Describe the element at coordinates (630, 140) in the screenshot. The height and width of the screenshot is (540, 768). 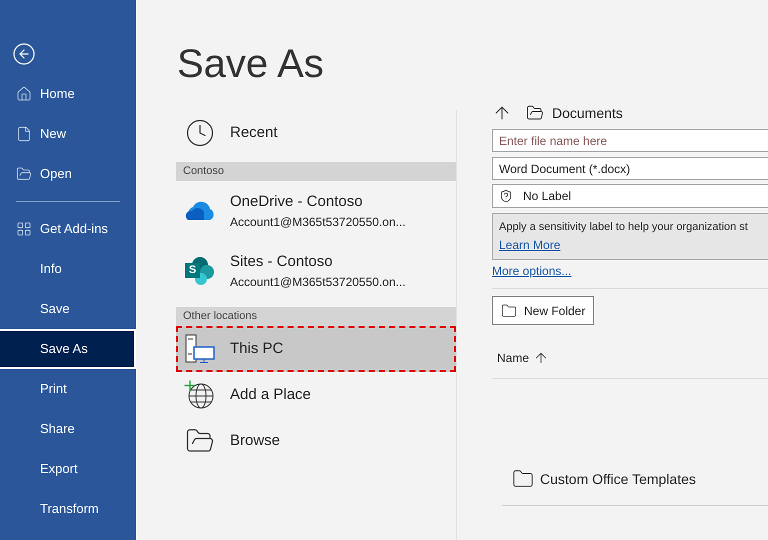
I see `file-name-field: Enter file name here` at that location.